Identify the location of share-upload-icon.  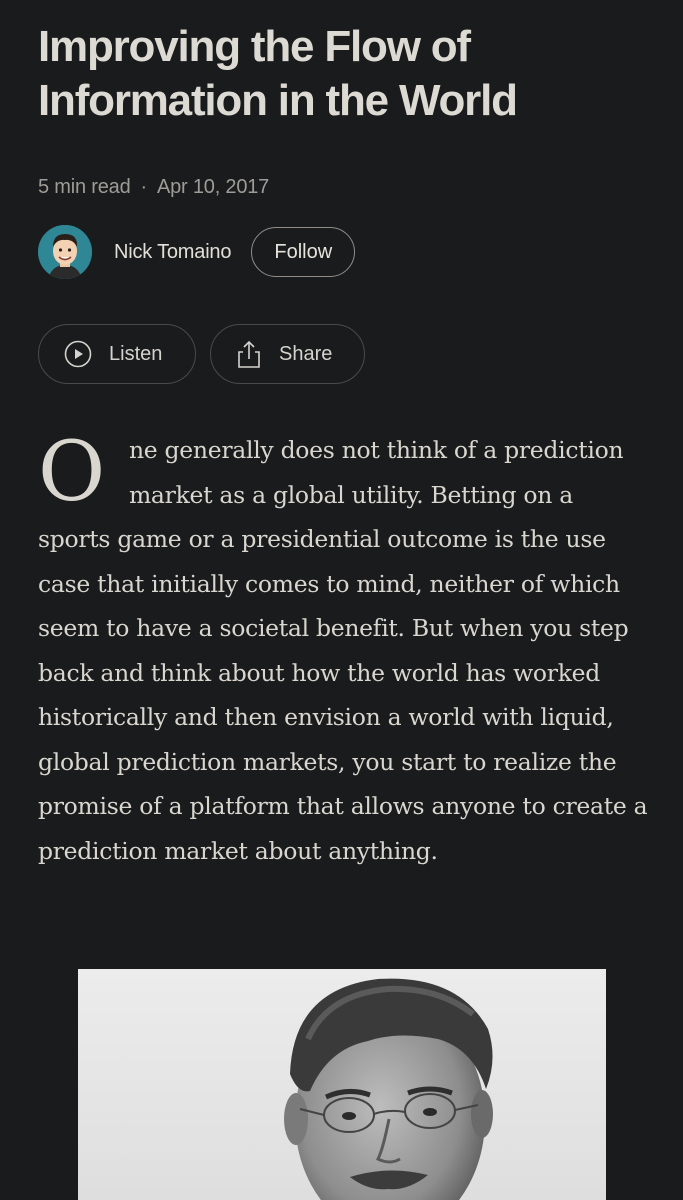
(249, 354).